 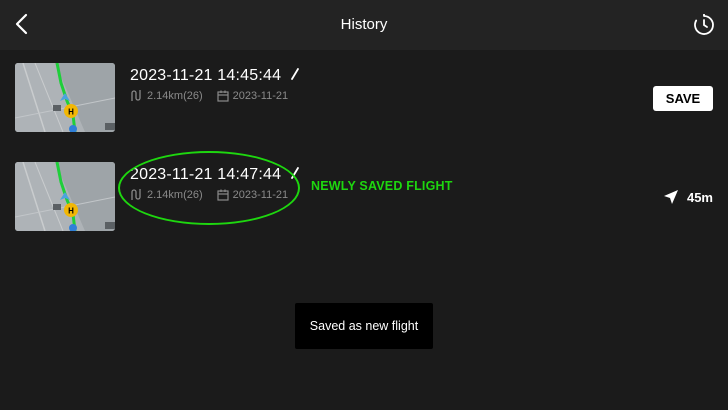 I want to click on distance-indicator: 45m, so click(x=688, y=197).